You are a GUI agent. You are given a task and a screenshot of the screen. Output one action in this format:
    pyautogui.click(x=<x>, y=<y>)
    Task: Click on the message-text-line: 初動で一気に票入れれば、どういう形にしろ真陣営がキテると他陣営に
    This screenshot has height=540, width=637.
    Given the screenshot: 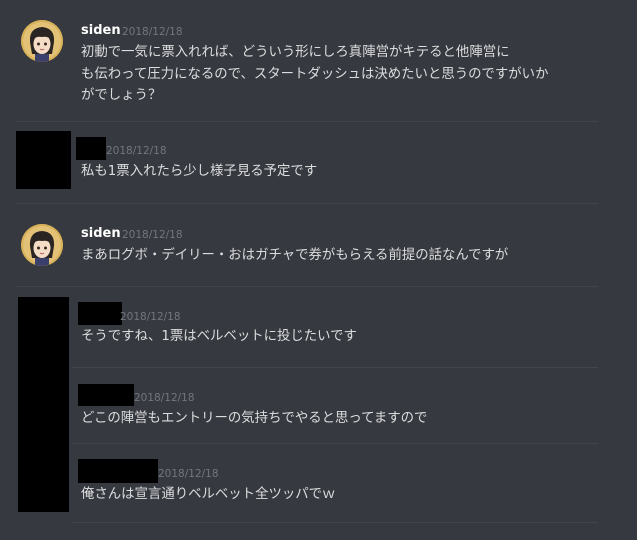 What is the action you would take?
    pyautogui.click(x=295, y=52)
    